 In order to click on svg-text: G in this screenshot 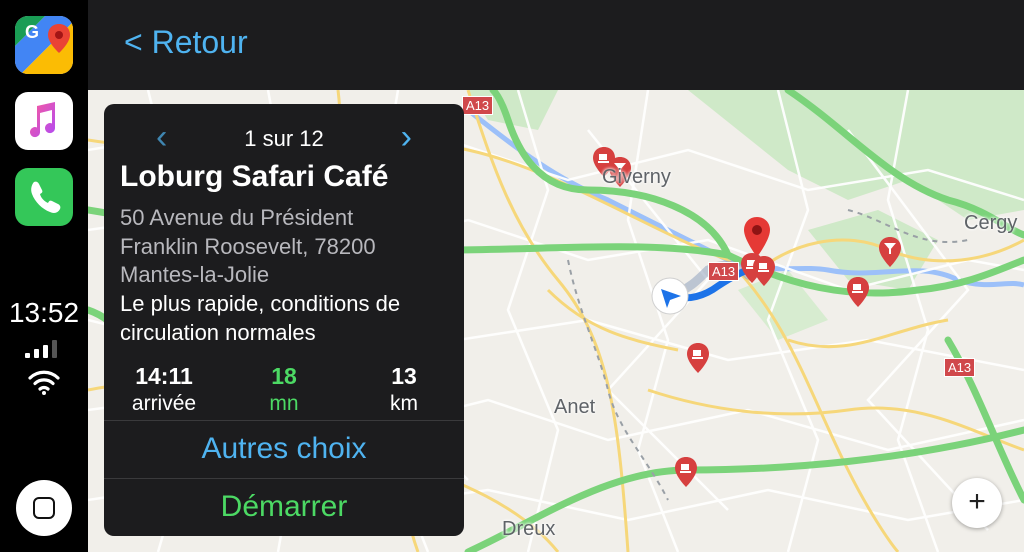, I will do `click(32, 32)`.